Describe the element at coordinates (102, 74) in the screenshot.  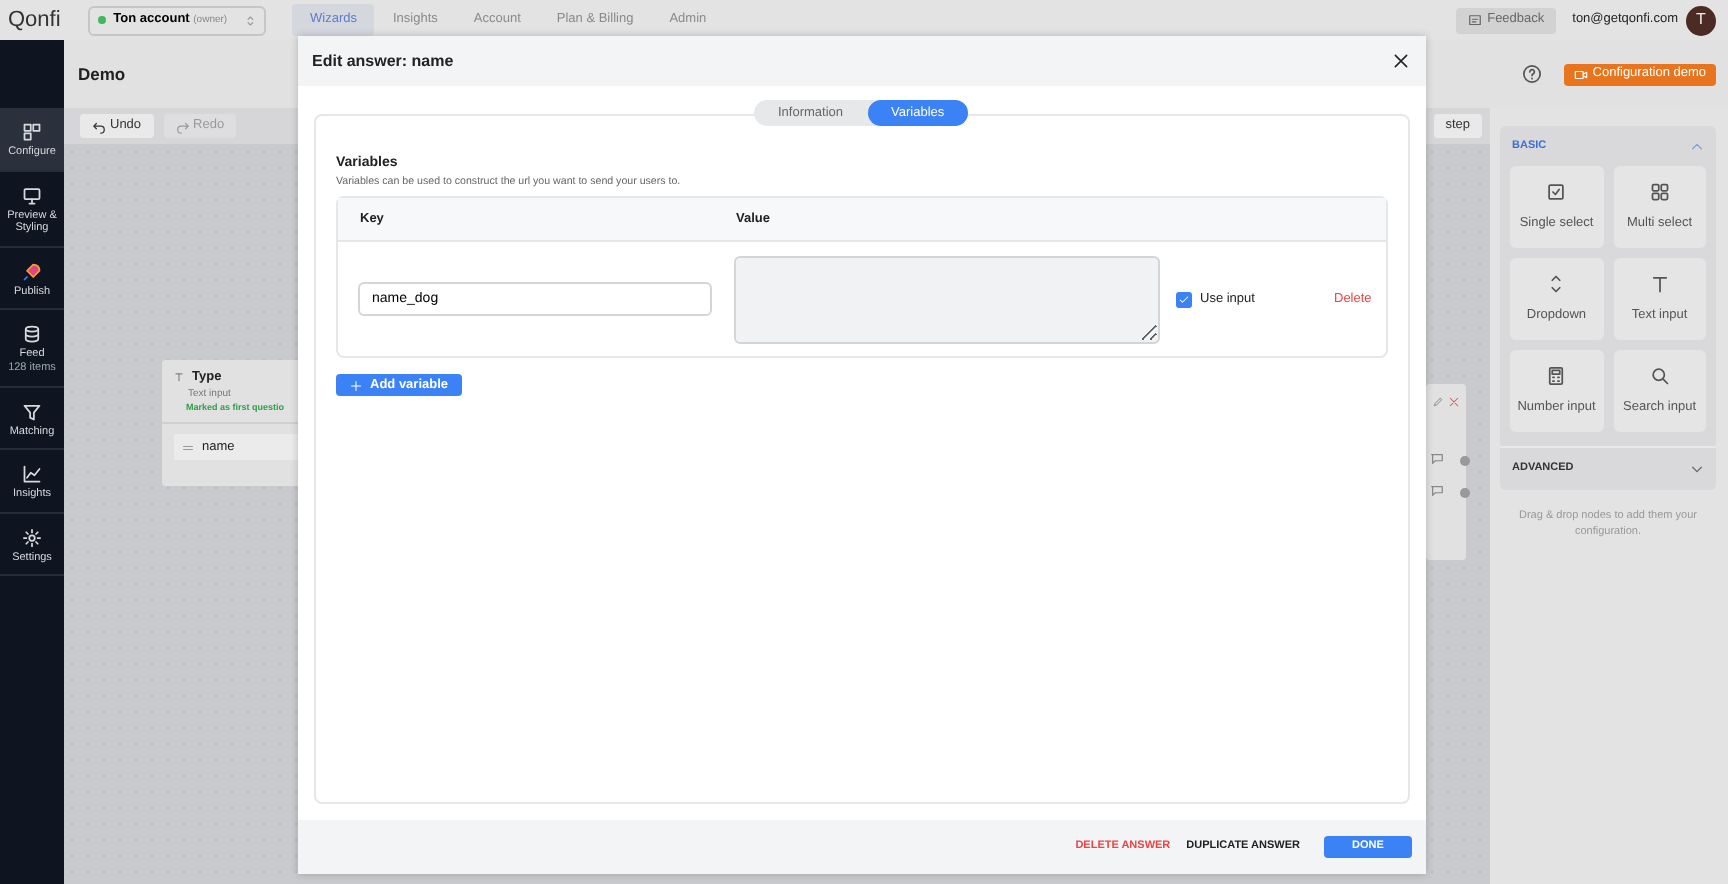
I see `page-title: Demo` at that location.